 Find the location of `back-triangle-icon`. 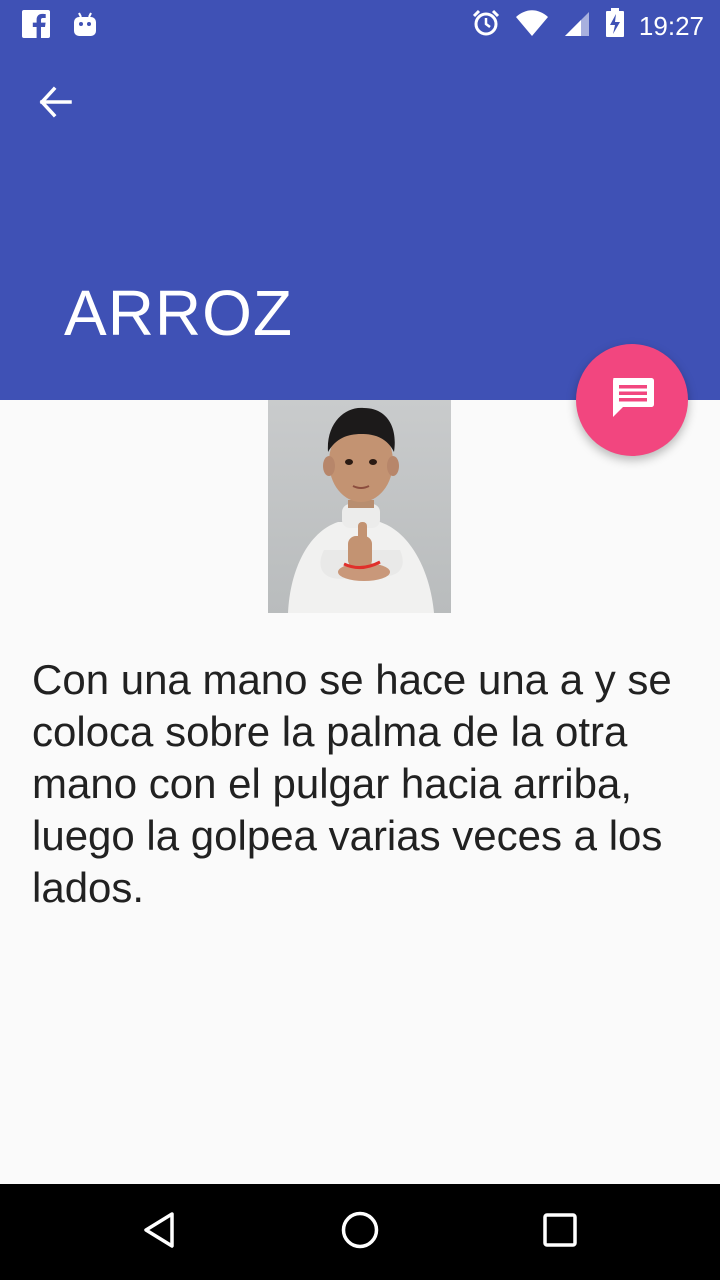

back-triangle-icon is located at coordinates (160, 1232).